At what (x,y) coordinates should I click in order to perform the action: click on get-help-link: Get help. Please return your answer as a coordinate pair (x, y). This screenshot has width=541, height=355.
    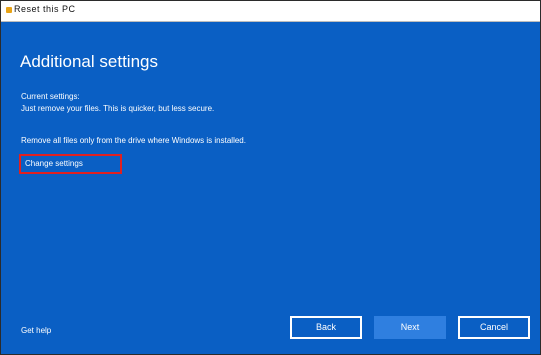
    Looking at the image, I should click on (36, 330).